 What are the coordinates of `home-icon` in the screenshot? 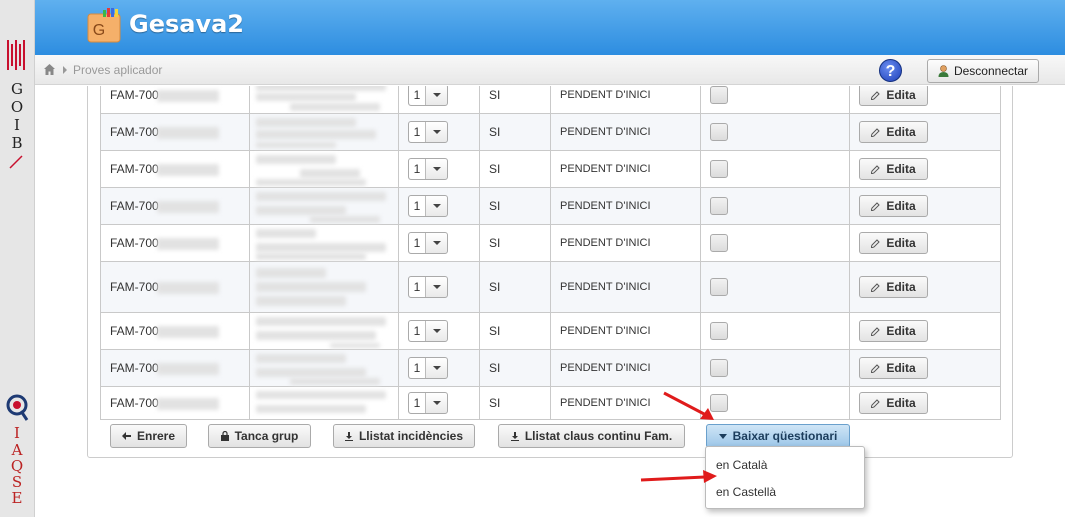 It's located at (49, 69).